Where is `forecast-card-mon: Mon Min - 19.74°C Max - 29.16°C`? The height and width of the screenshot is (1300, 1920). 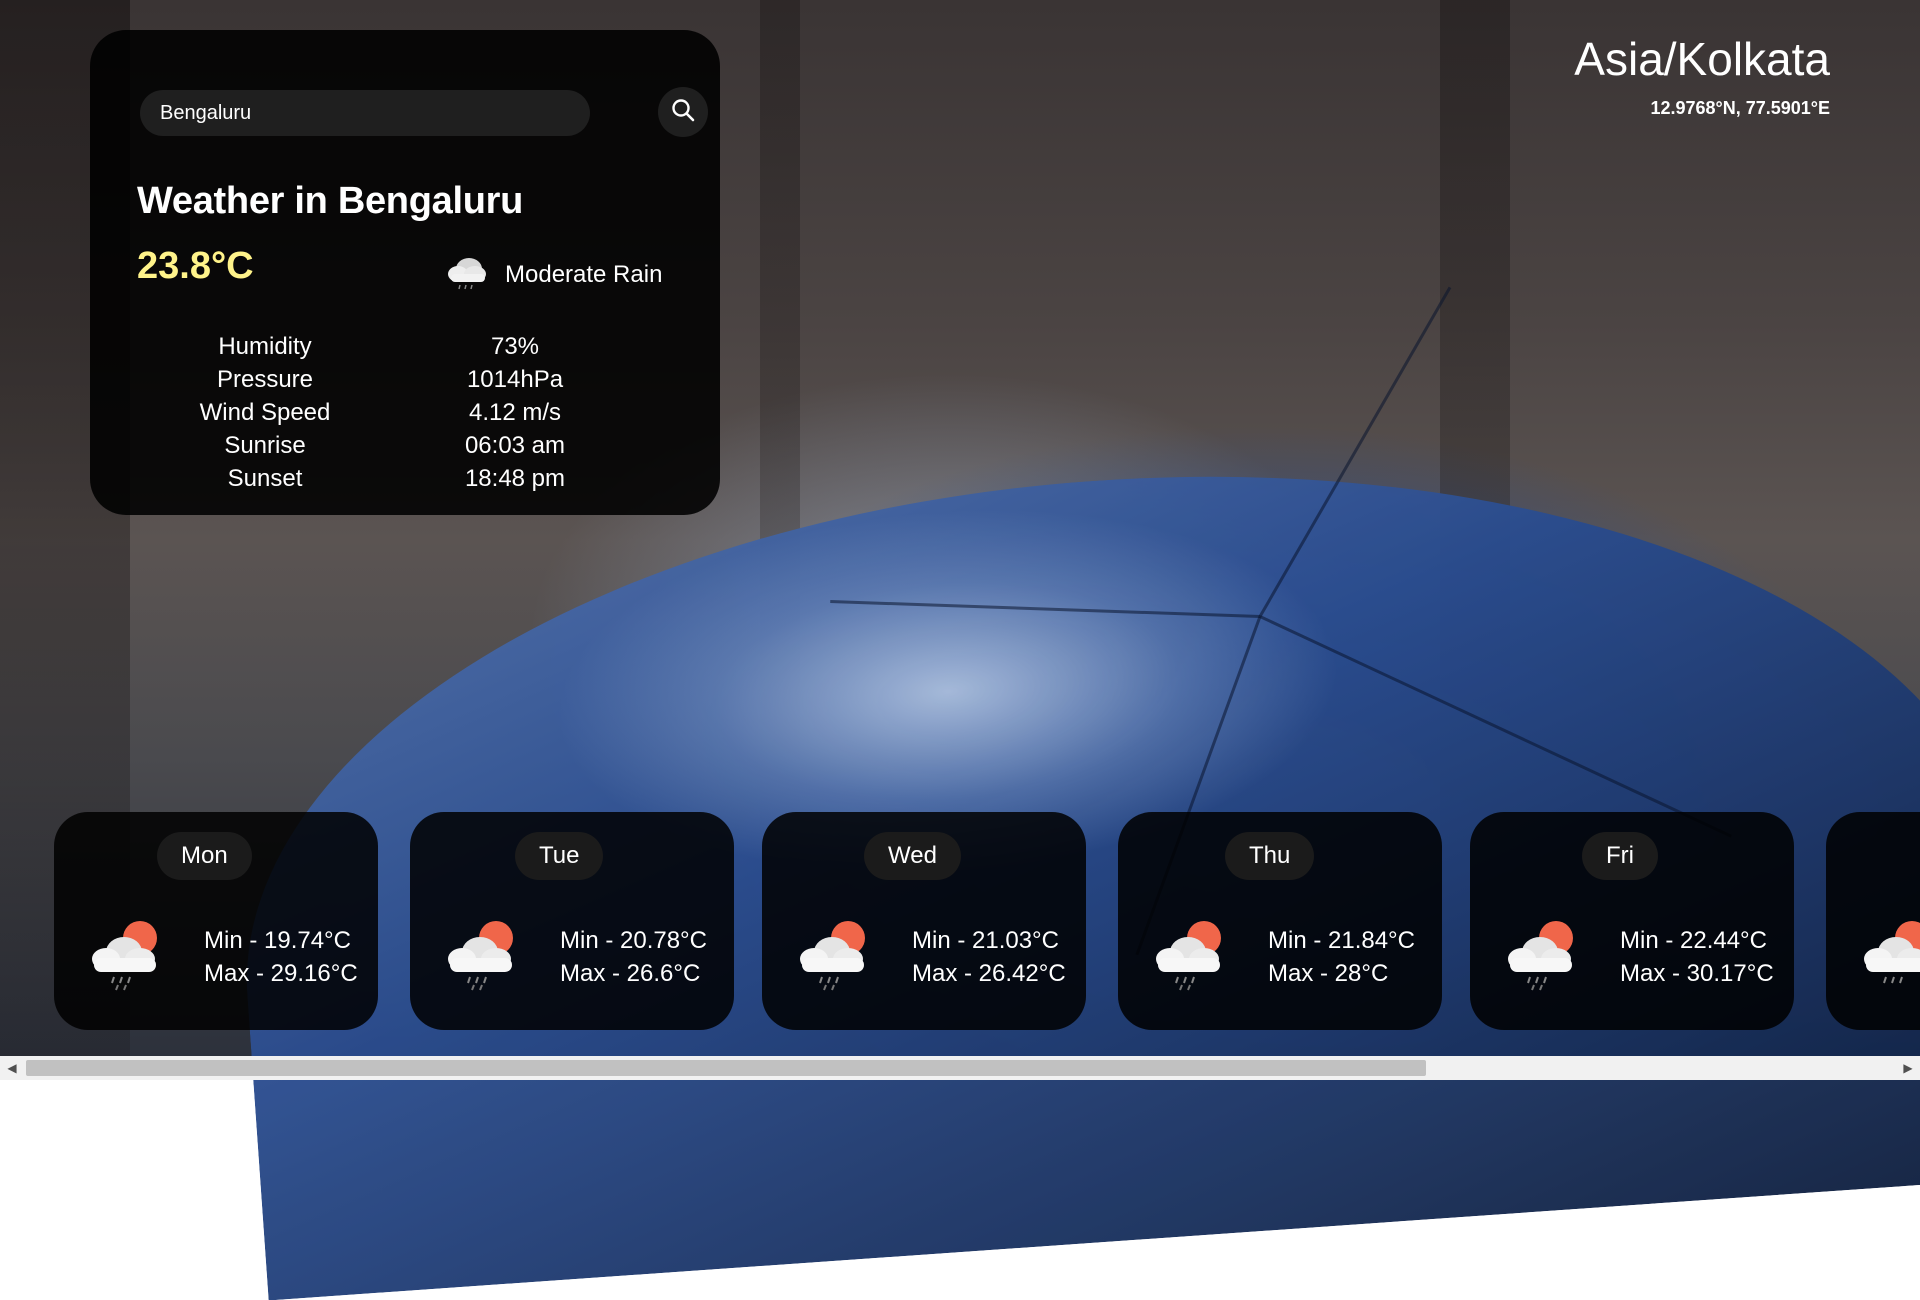 forecast-card-mon: Mon Min - 19.74°C Max - 29.16°C is located at coordinates (216, 921).